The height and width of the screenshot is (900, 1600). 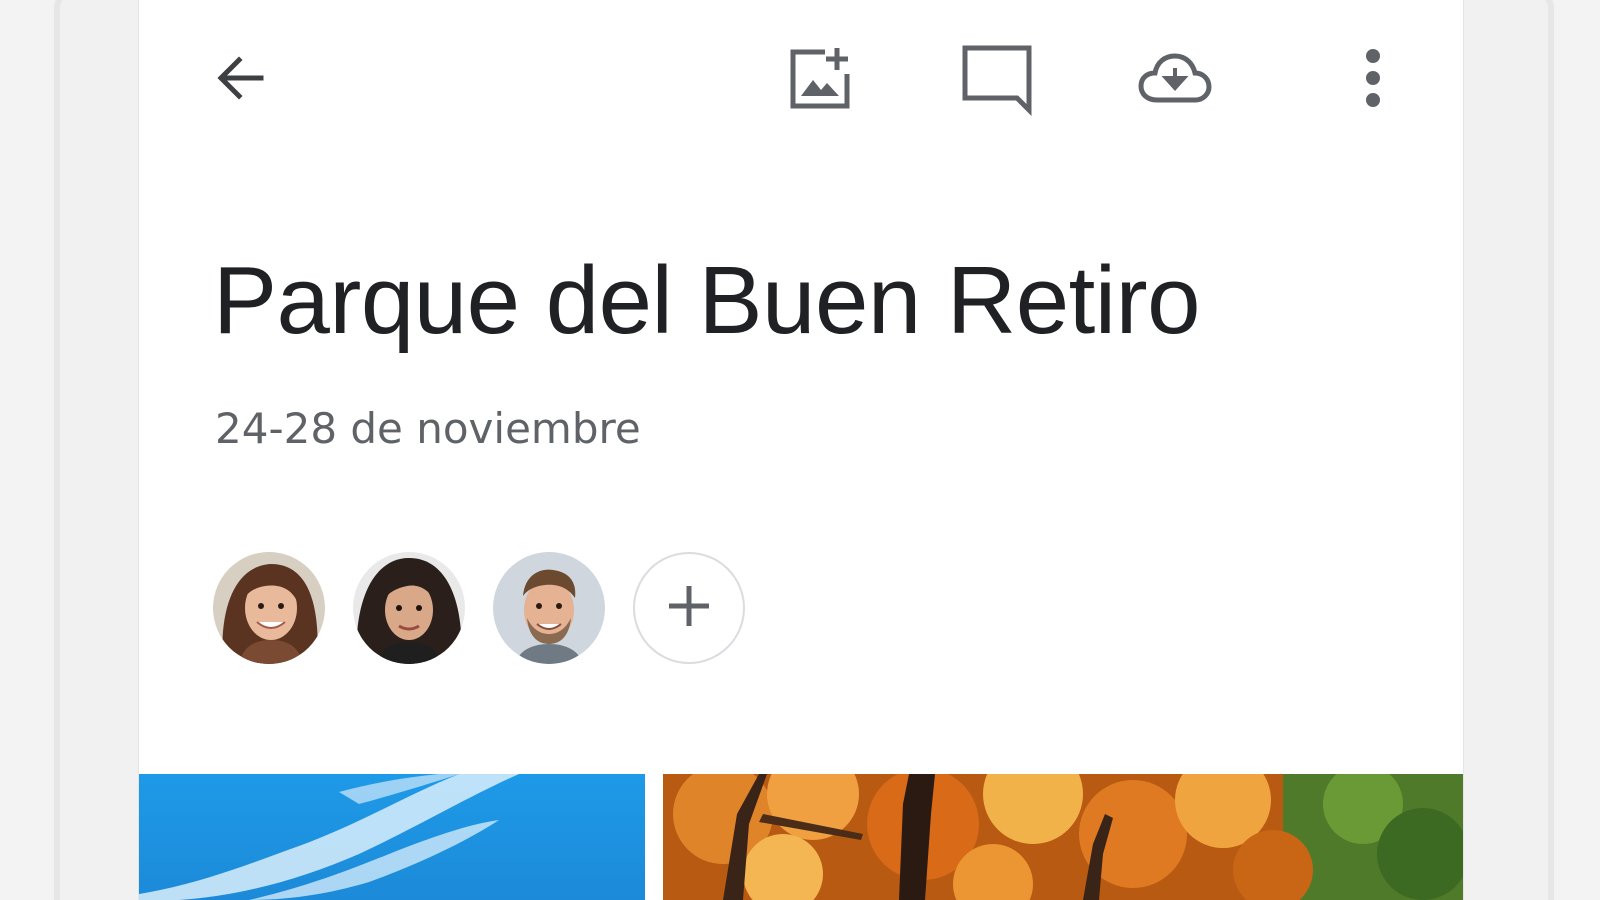 What do you see at coordinates (1063, 837) in the screenshot?
I see `autumn-trees-photo` at bounding box center [1063, 837].